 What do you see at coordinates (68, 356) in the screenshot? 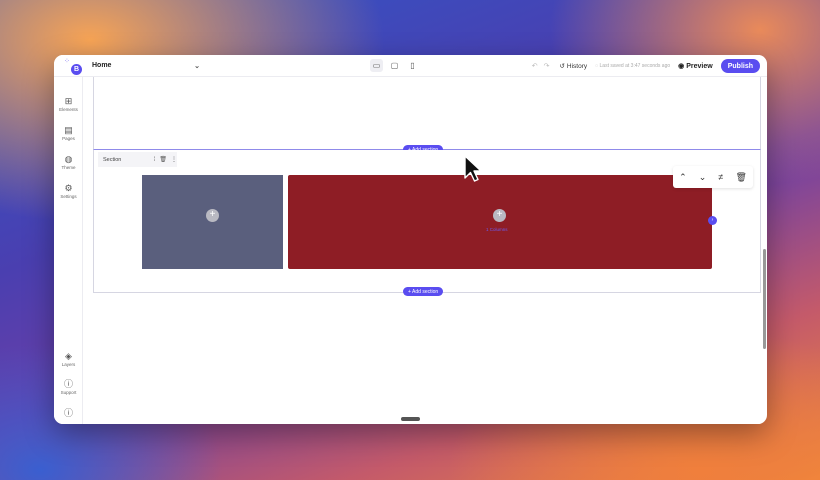
I see `layers-icon: ◈` at bounding box center [68, 356].